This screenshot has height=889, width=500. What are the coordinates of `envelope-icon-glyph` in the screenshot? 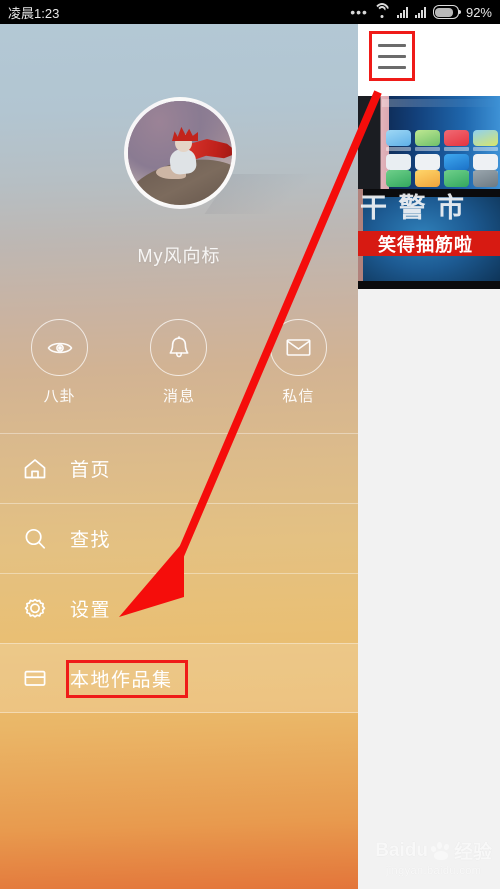 It's located at (298, 347).